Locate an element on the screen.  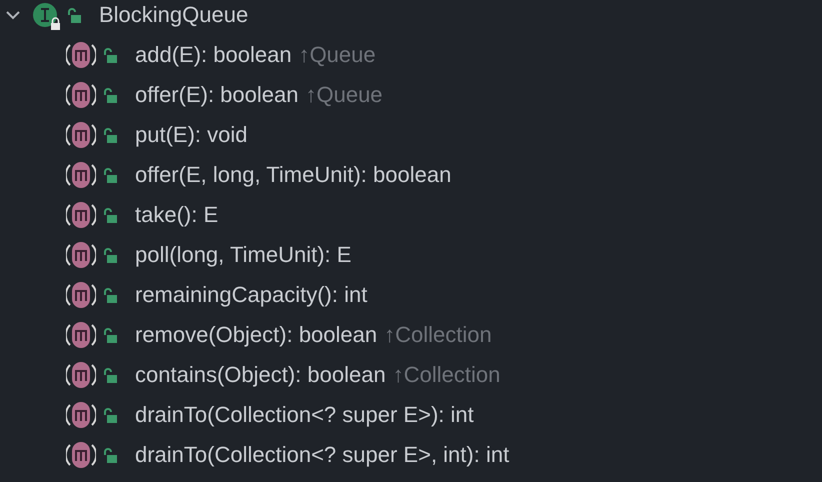
method-label: drainTo(Collection<? super E>): int is located at coordinates (304, 415).